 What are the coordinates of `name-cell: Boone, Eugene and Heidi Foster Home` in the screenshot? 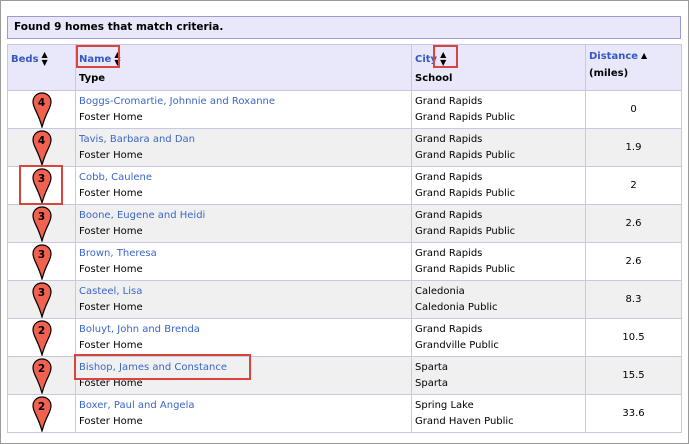 It's located at (243, 223).